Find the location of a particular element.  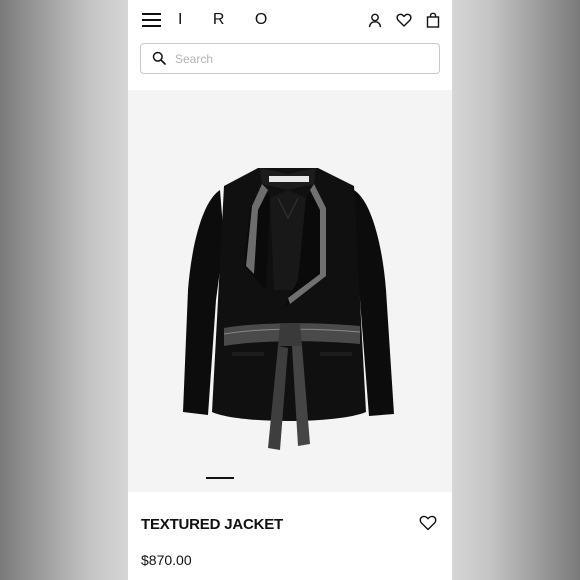

wishlist-heart-icon is located at coordinates (428, 522).